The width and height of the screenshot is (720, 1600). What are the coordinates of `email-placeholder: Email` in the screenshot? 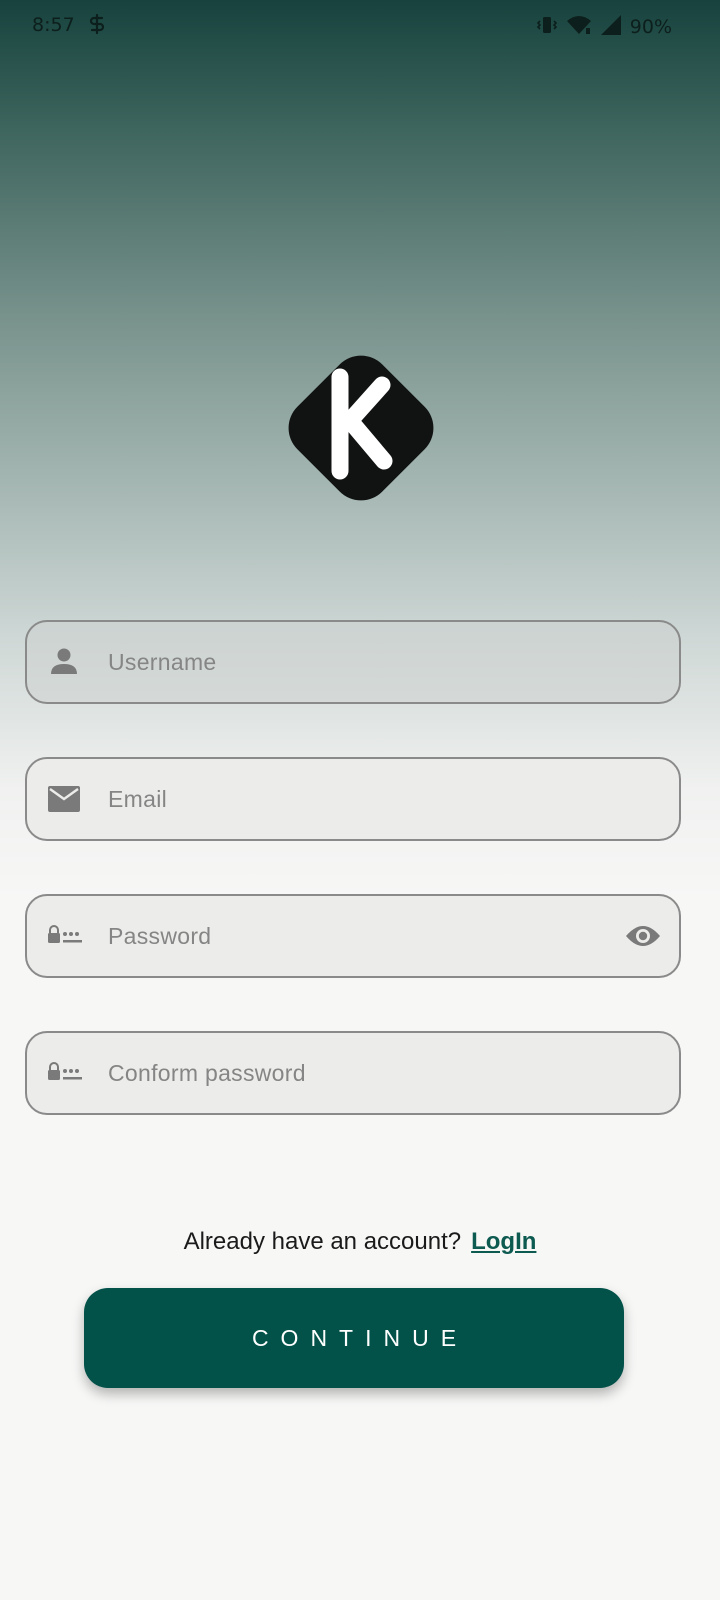 It's located at (138, 799).